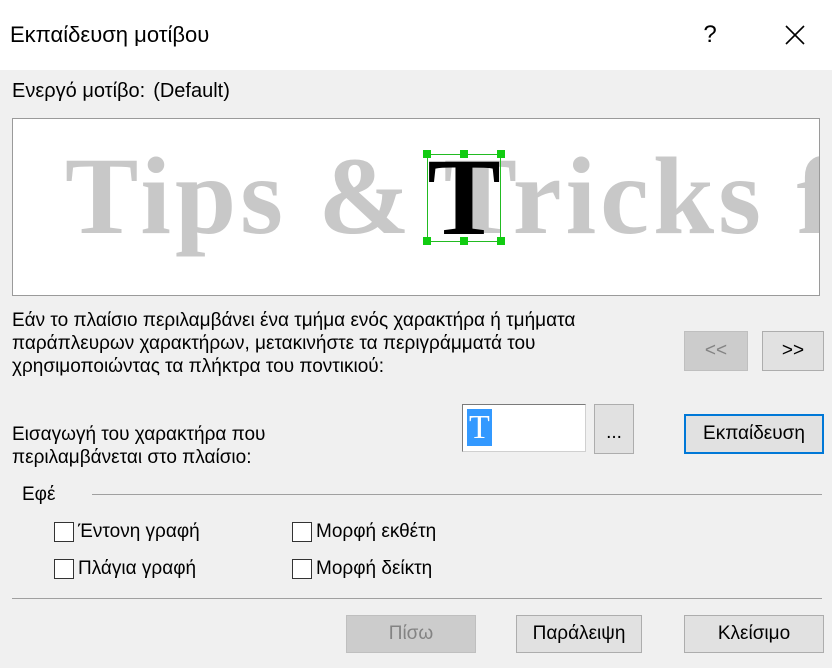 Image resolution: width=832 pixels, height=668 pixels. I want to click on close-button, so click(795, 35).